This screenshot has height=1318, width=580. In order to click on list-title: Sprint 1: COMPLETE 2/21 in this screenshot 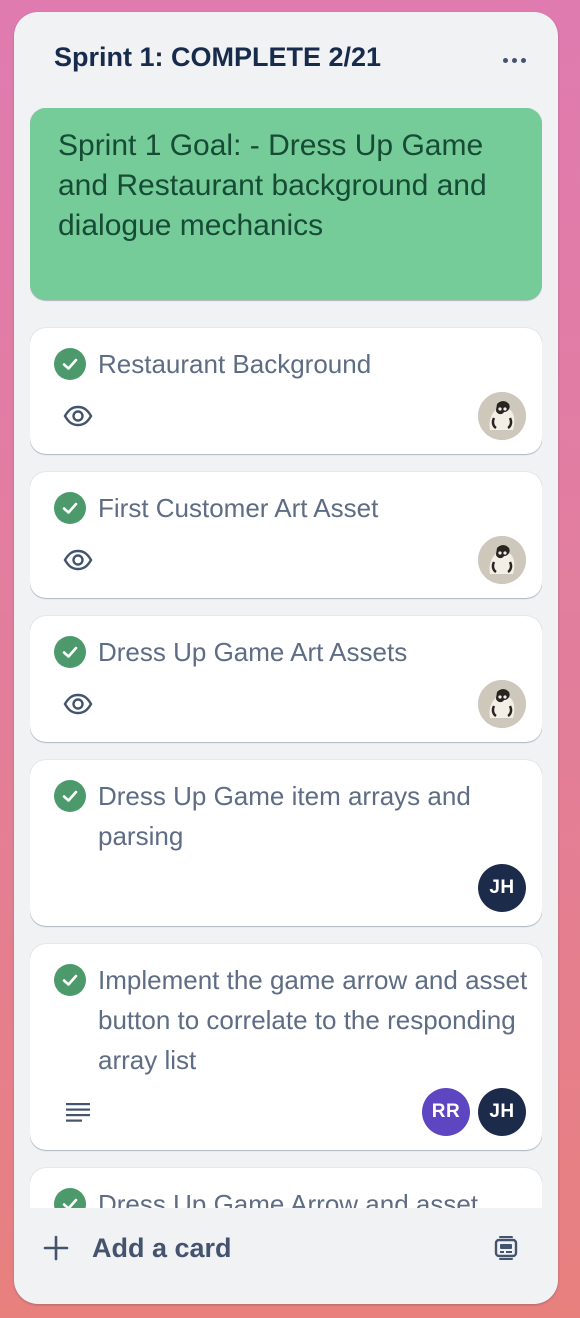, I will do `click(217, 57)`.